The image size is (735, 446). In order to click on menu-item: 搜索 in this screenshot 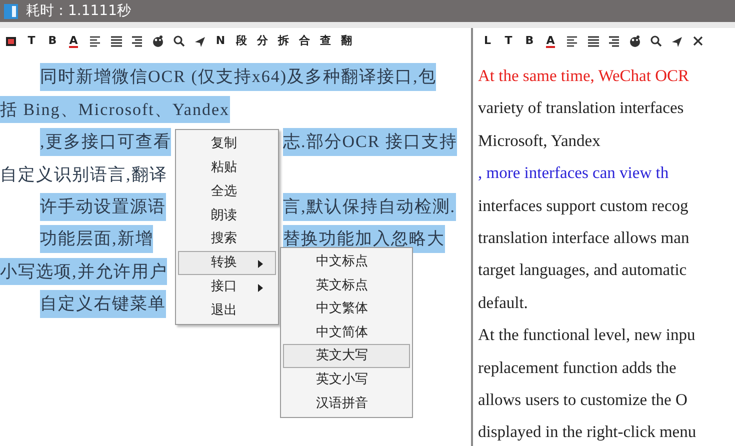, I will do `click(227, 239)`.